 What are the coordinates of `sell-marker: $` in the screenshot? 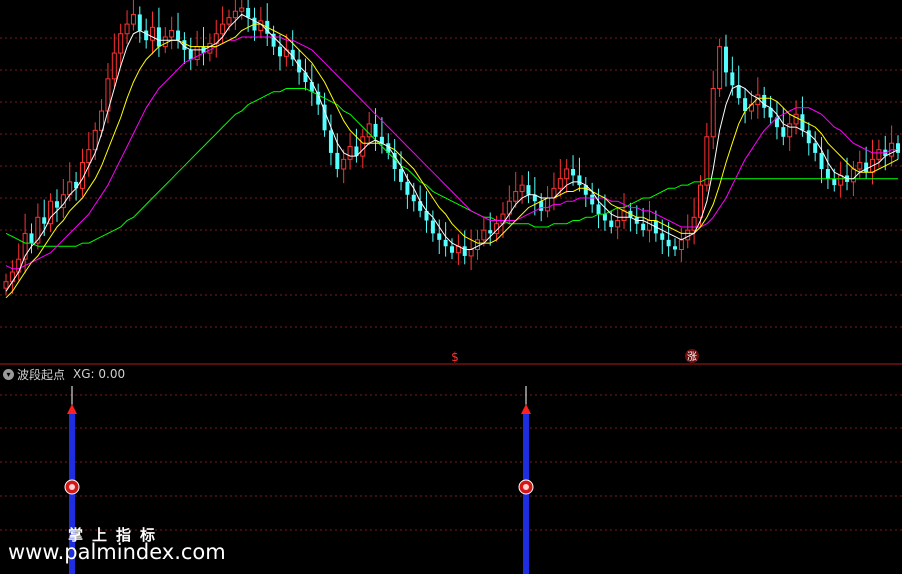 It's located at (455, 357).